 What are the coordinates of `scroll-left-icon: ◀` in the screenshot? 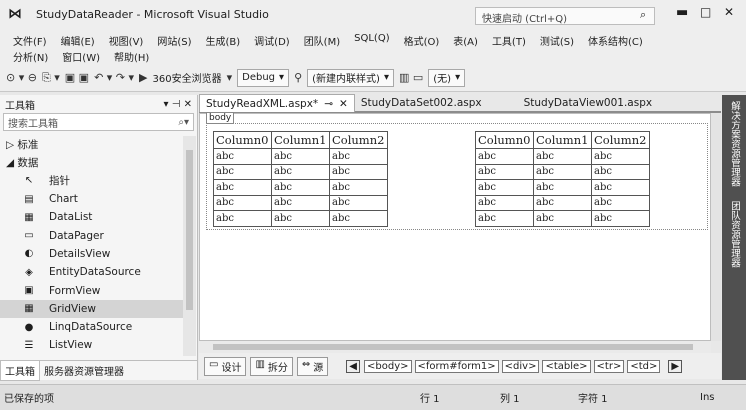 It's located at (353, 366).